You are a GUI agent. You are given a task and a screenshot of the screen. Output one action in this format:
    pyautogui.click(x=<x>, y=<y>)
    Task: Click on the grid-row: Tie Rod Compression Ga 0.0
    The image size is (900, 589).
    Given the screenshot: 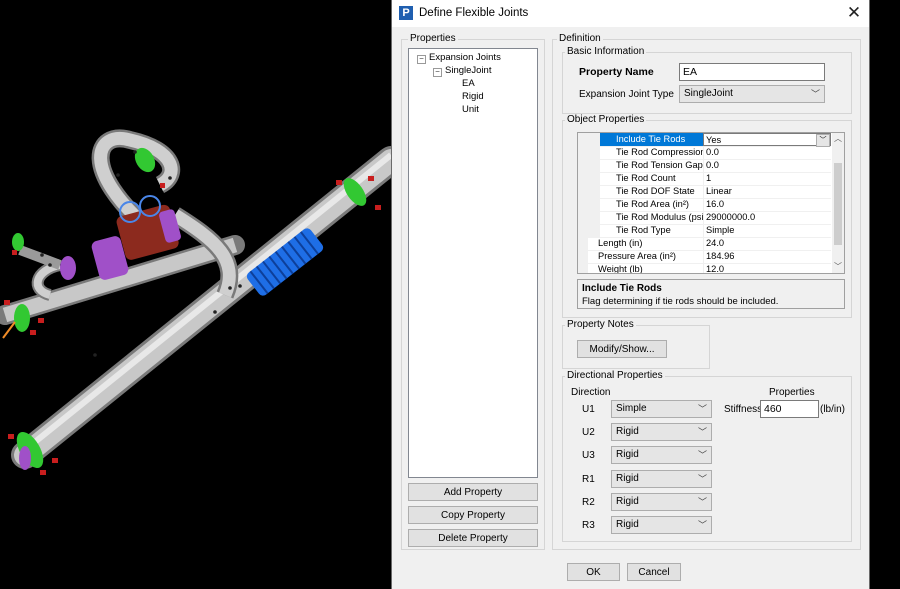 What is the action you would take?
    pyautogui.click(x=704, y=153)
    